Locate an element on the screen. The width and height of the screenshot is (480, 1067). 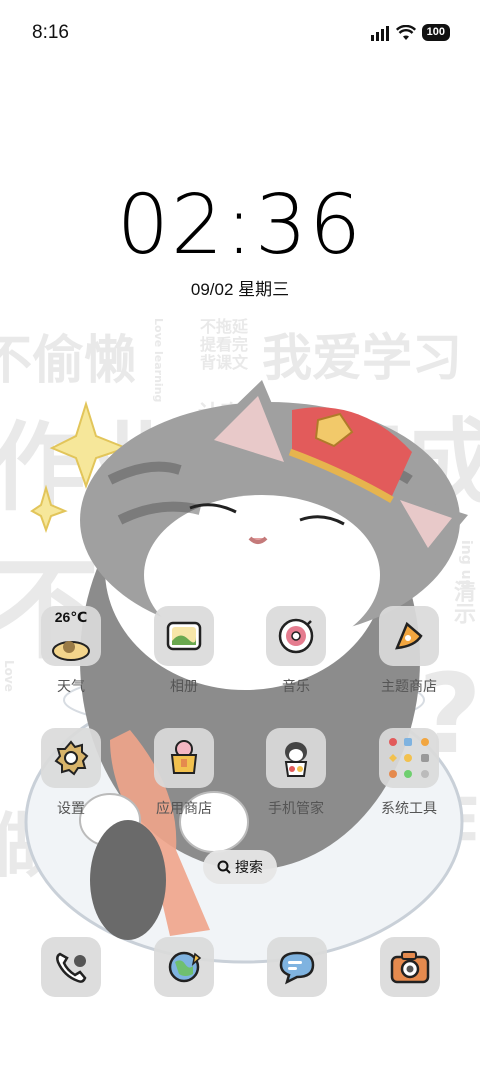
clock-widget: 02:36 is located at coordinates (240, 225).